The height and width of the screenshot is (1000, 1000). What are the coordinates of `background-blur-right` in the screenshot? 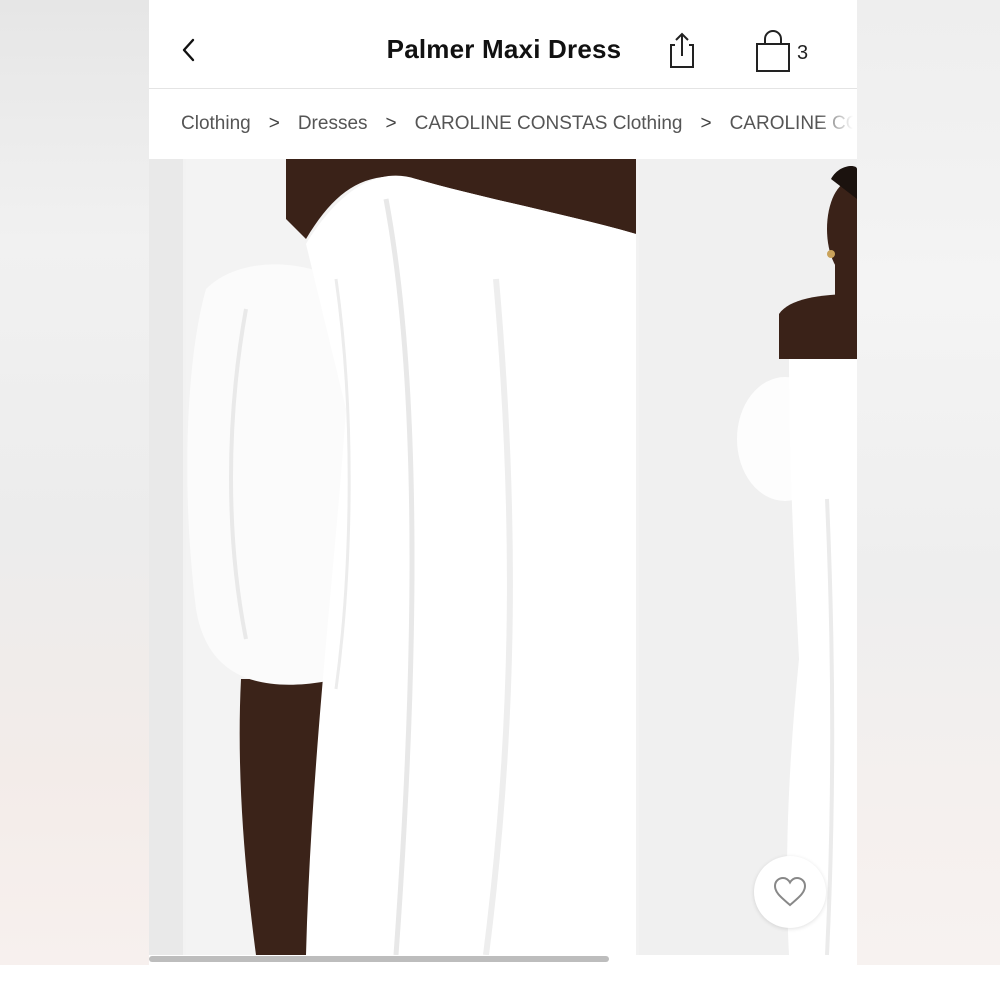 It's located at (928, 482).